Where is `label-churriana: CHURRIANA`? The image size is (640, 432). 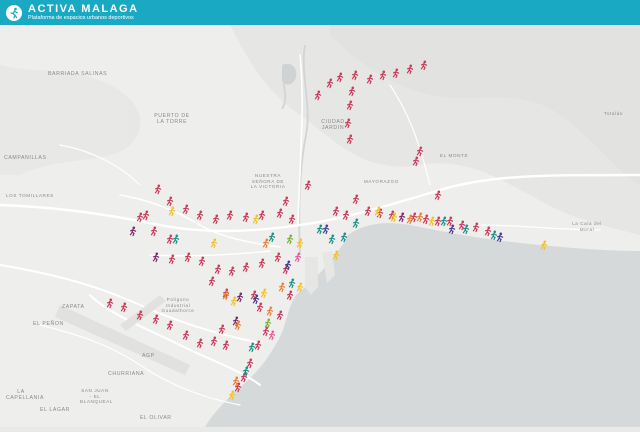
label-churriana: CHURRIANA is located at coordinates (126, 374).